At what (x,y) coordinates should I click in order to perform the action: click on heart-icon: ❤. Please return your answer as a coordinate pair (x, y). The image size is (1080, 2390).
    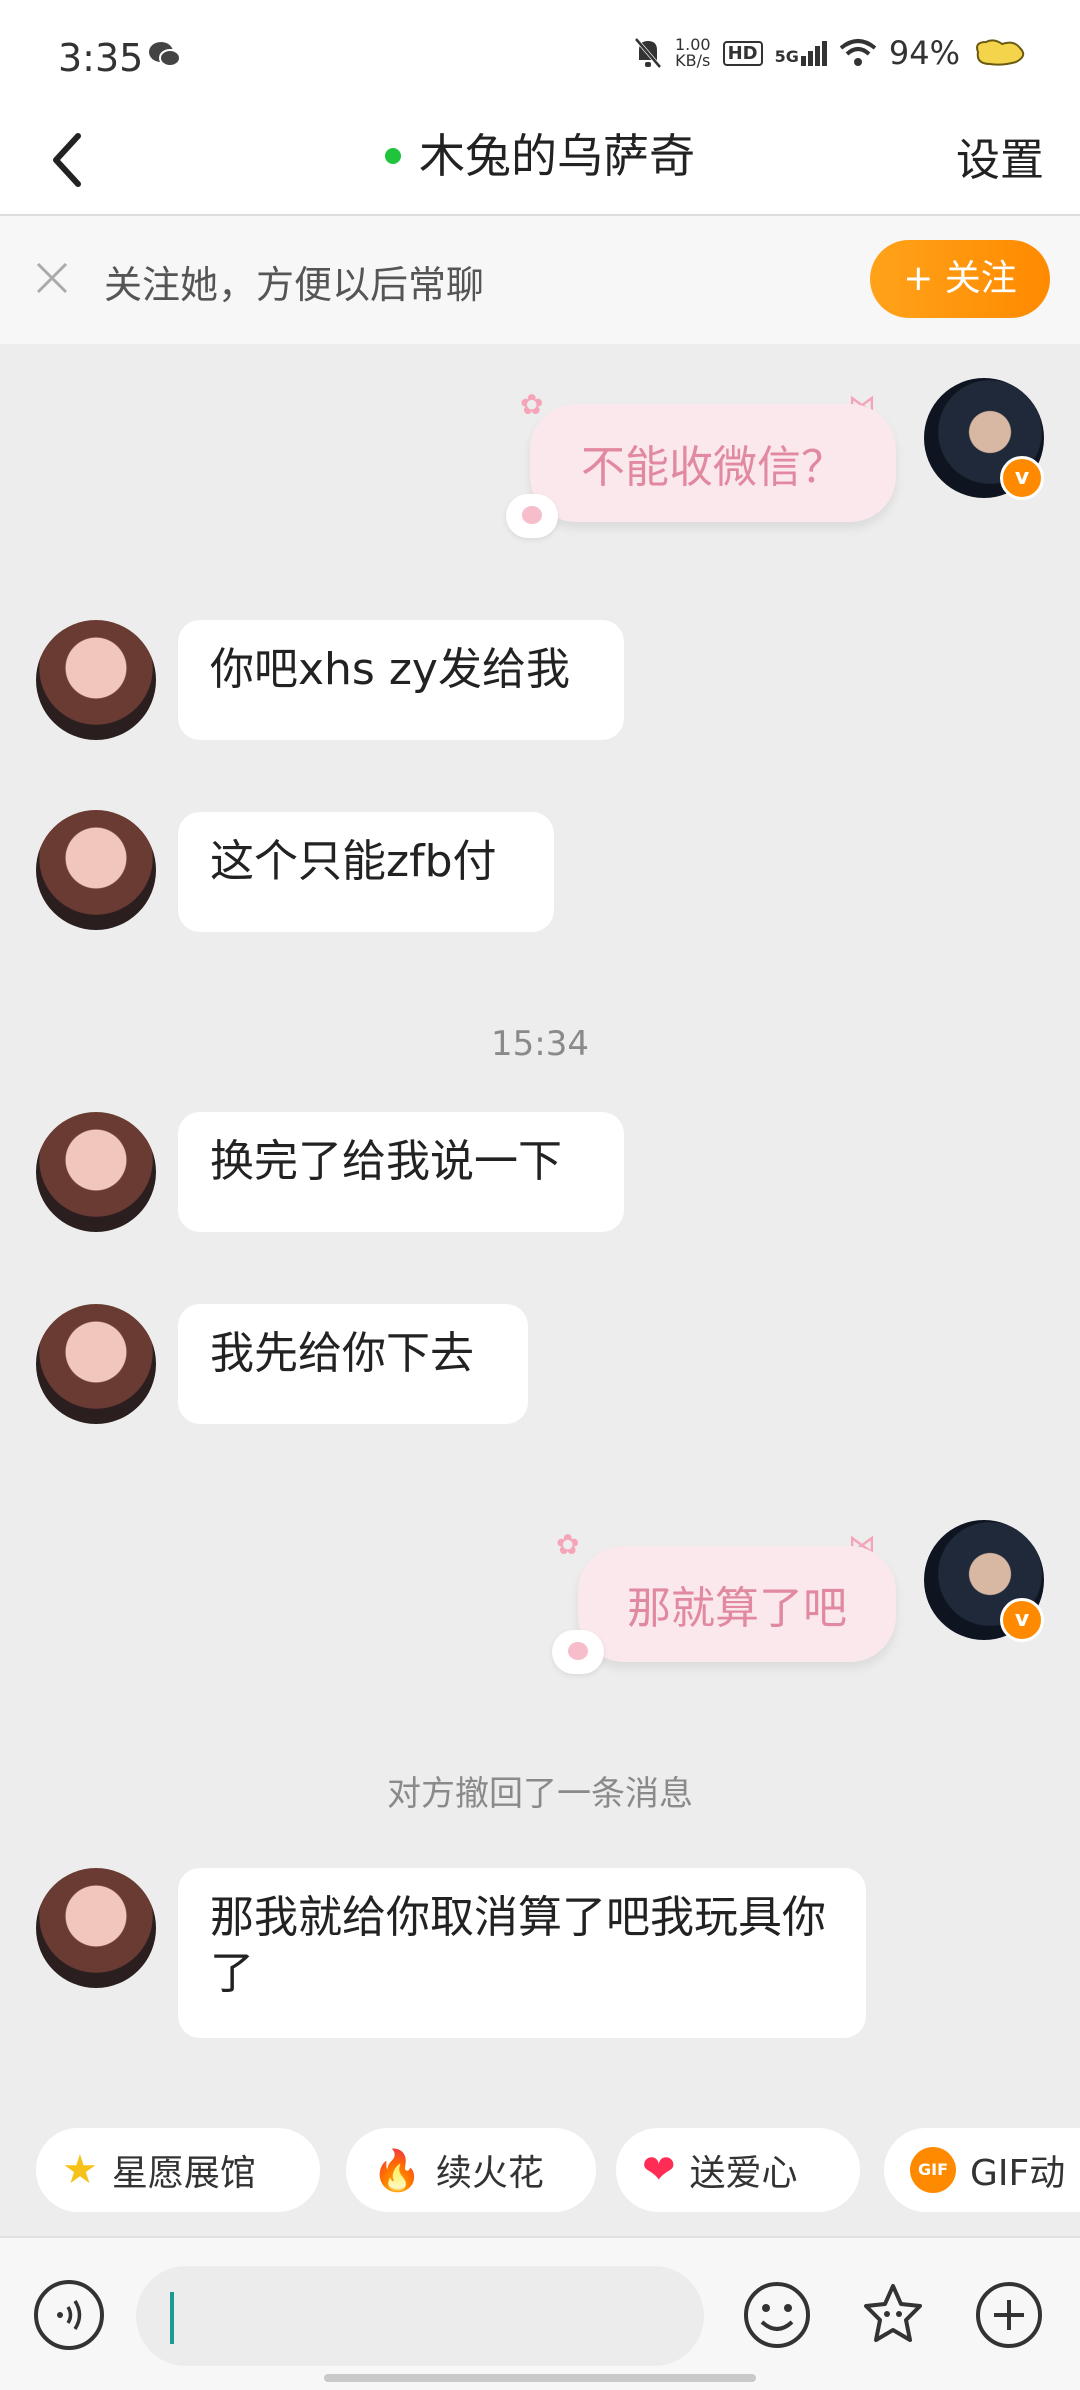
    Looking at the image, I should click on (659, 2170).